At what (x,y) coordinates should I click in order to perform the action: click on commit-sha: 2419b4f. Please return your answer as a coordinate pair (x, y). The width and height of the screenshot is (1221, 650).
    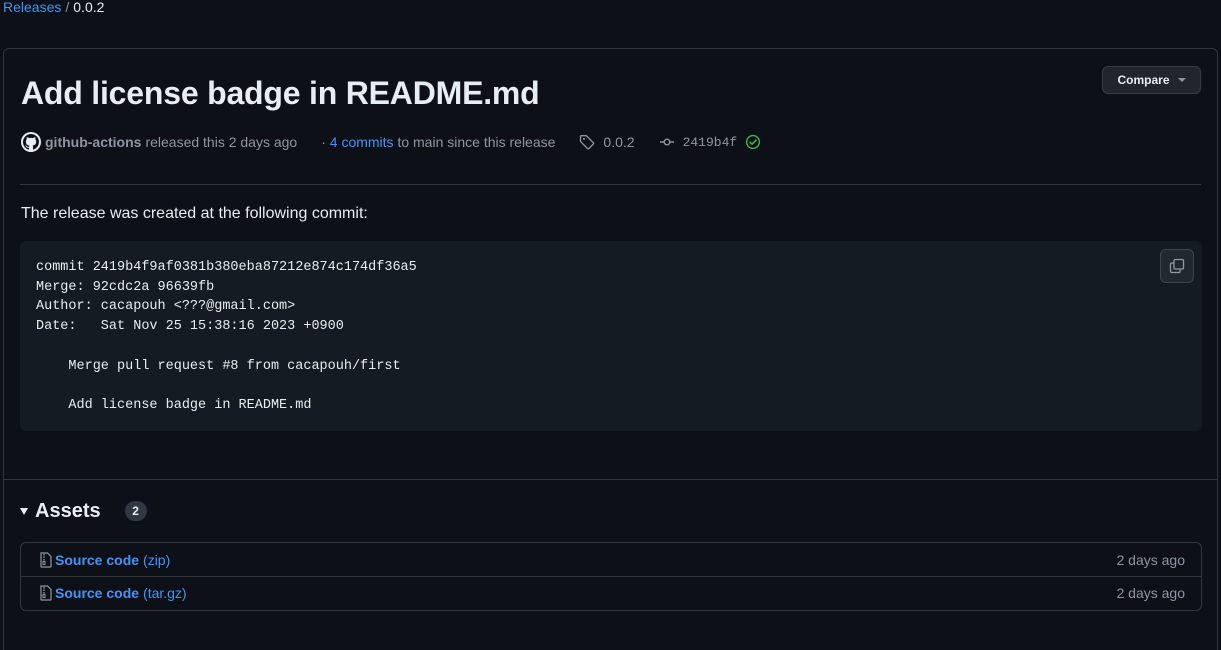
    Looking at the image, I should click on (710, 142).